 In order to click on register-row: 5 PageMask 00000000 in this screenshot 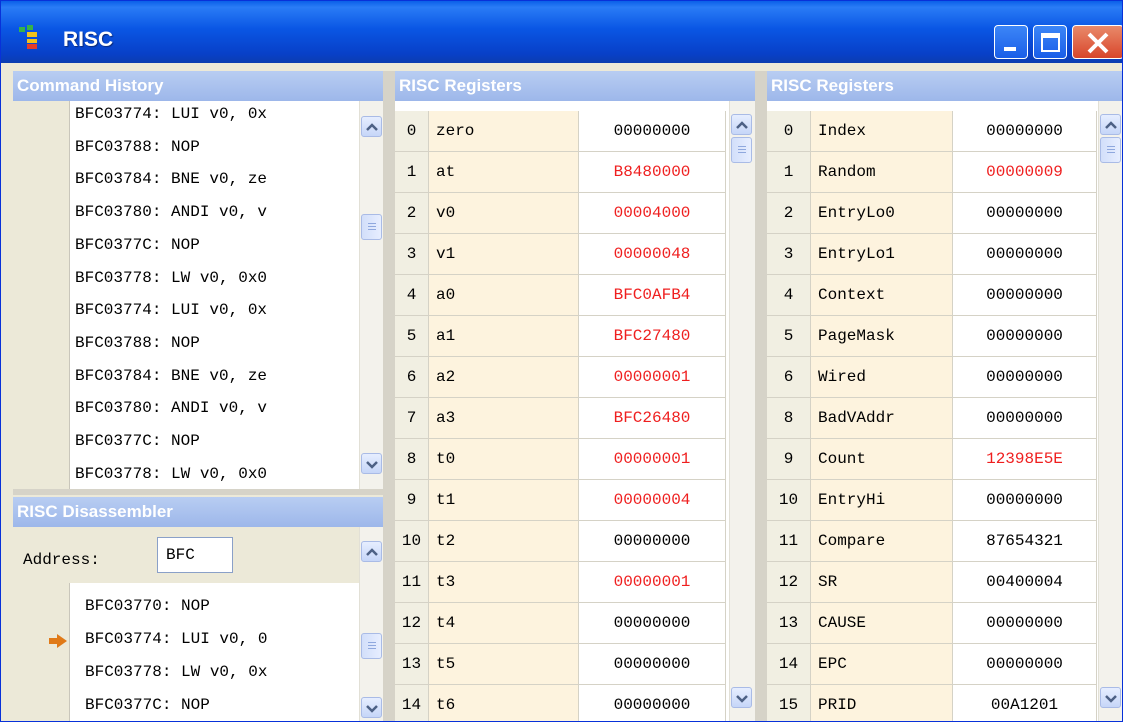, I will do `click(932, 336)`.